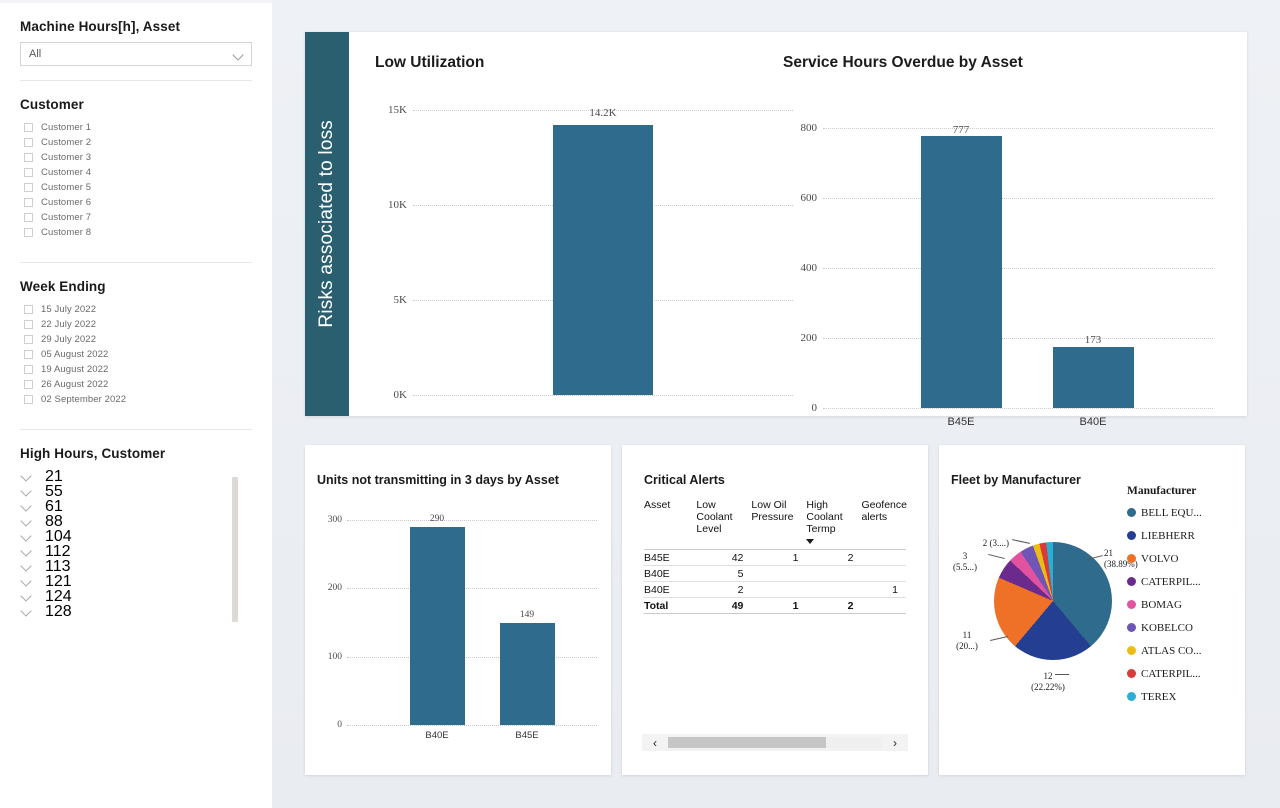 This screenshot has height=808, width=1280. Describe the element at coordinates (138, 127) in the screenshot. I see `list-item: Customer 1` at that location.